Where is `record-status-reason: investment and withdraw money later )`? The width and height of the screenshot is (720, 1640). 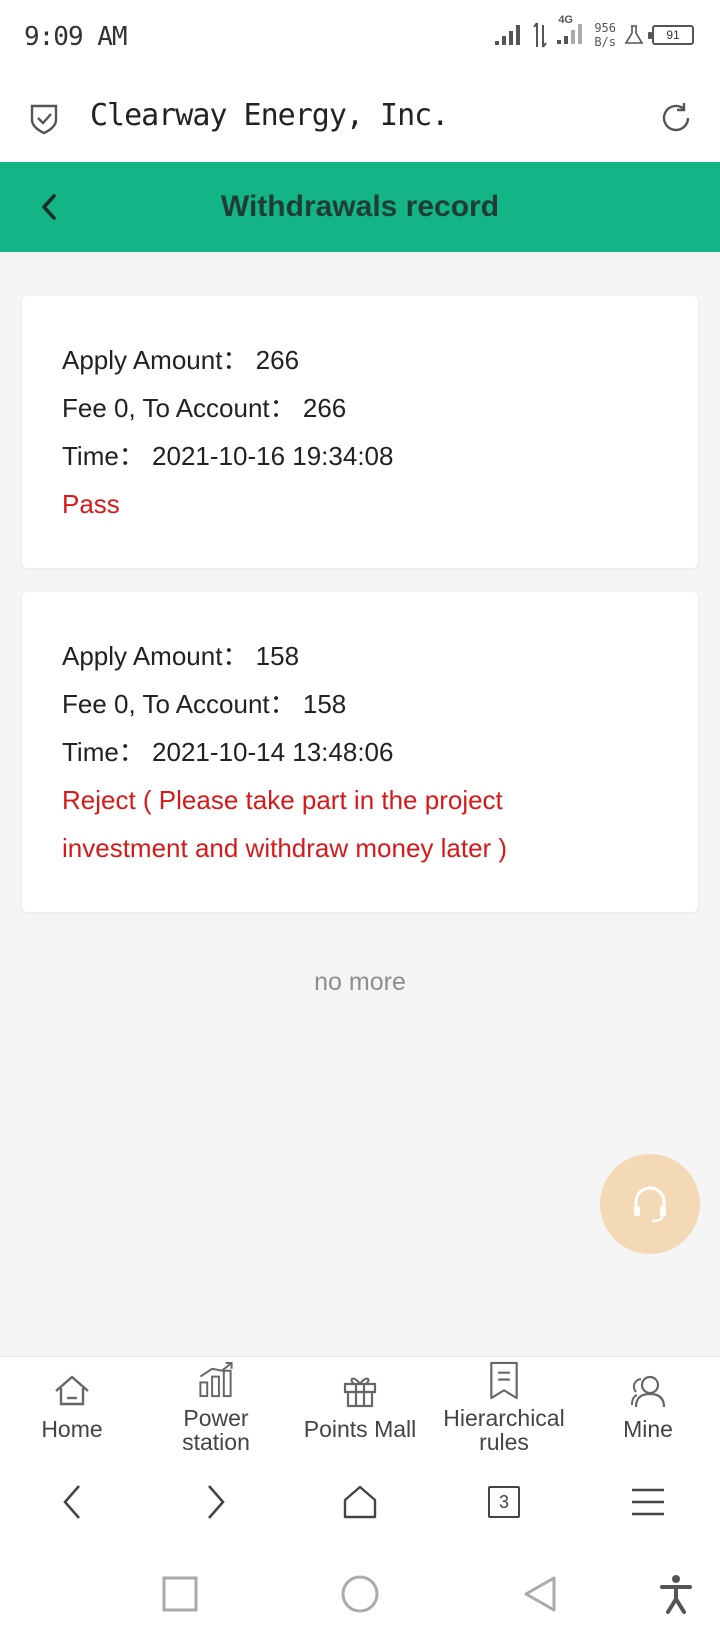
record-status-reason: investment and withdraw money later ) is located at coordinates (285, 848).